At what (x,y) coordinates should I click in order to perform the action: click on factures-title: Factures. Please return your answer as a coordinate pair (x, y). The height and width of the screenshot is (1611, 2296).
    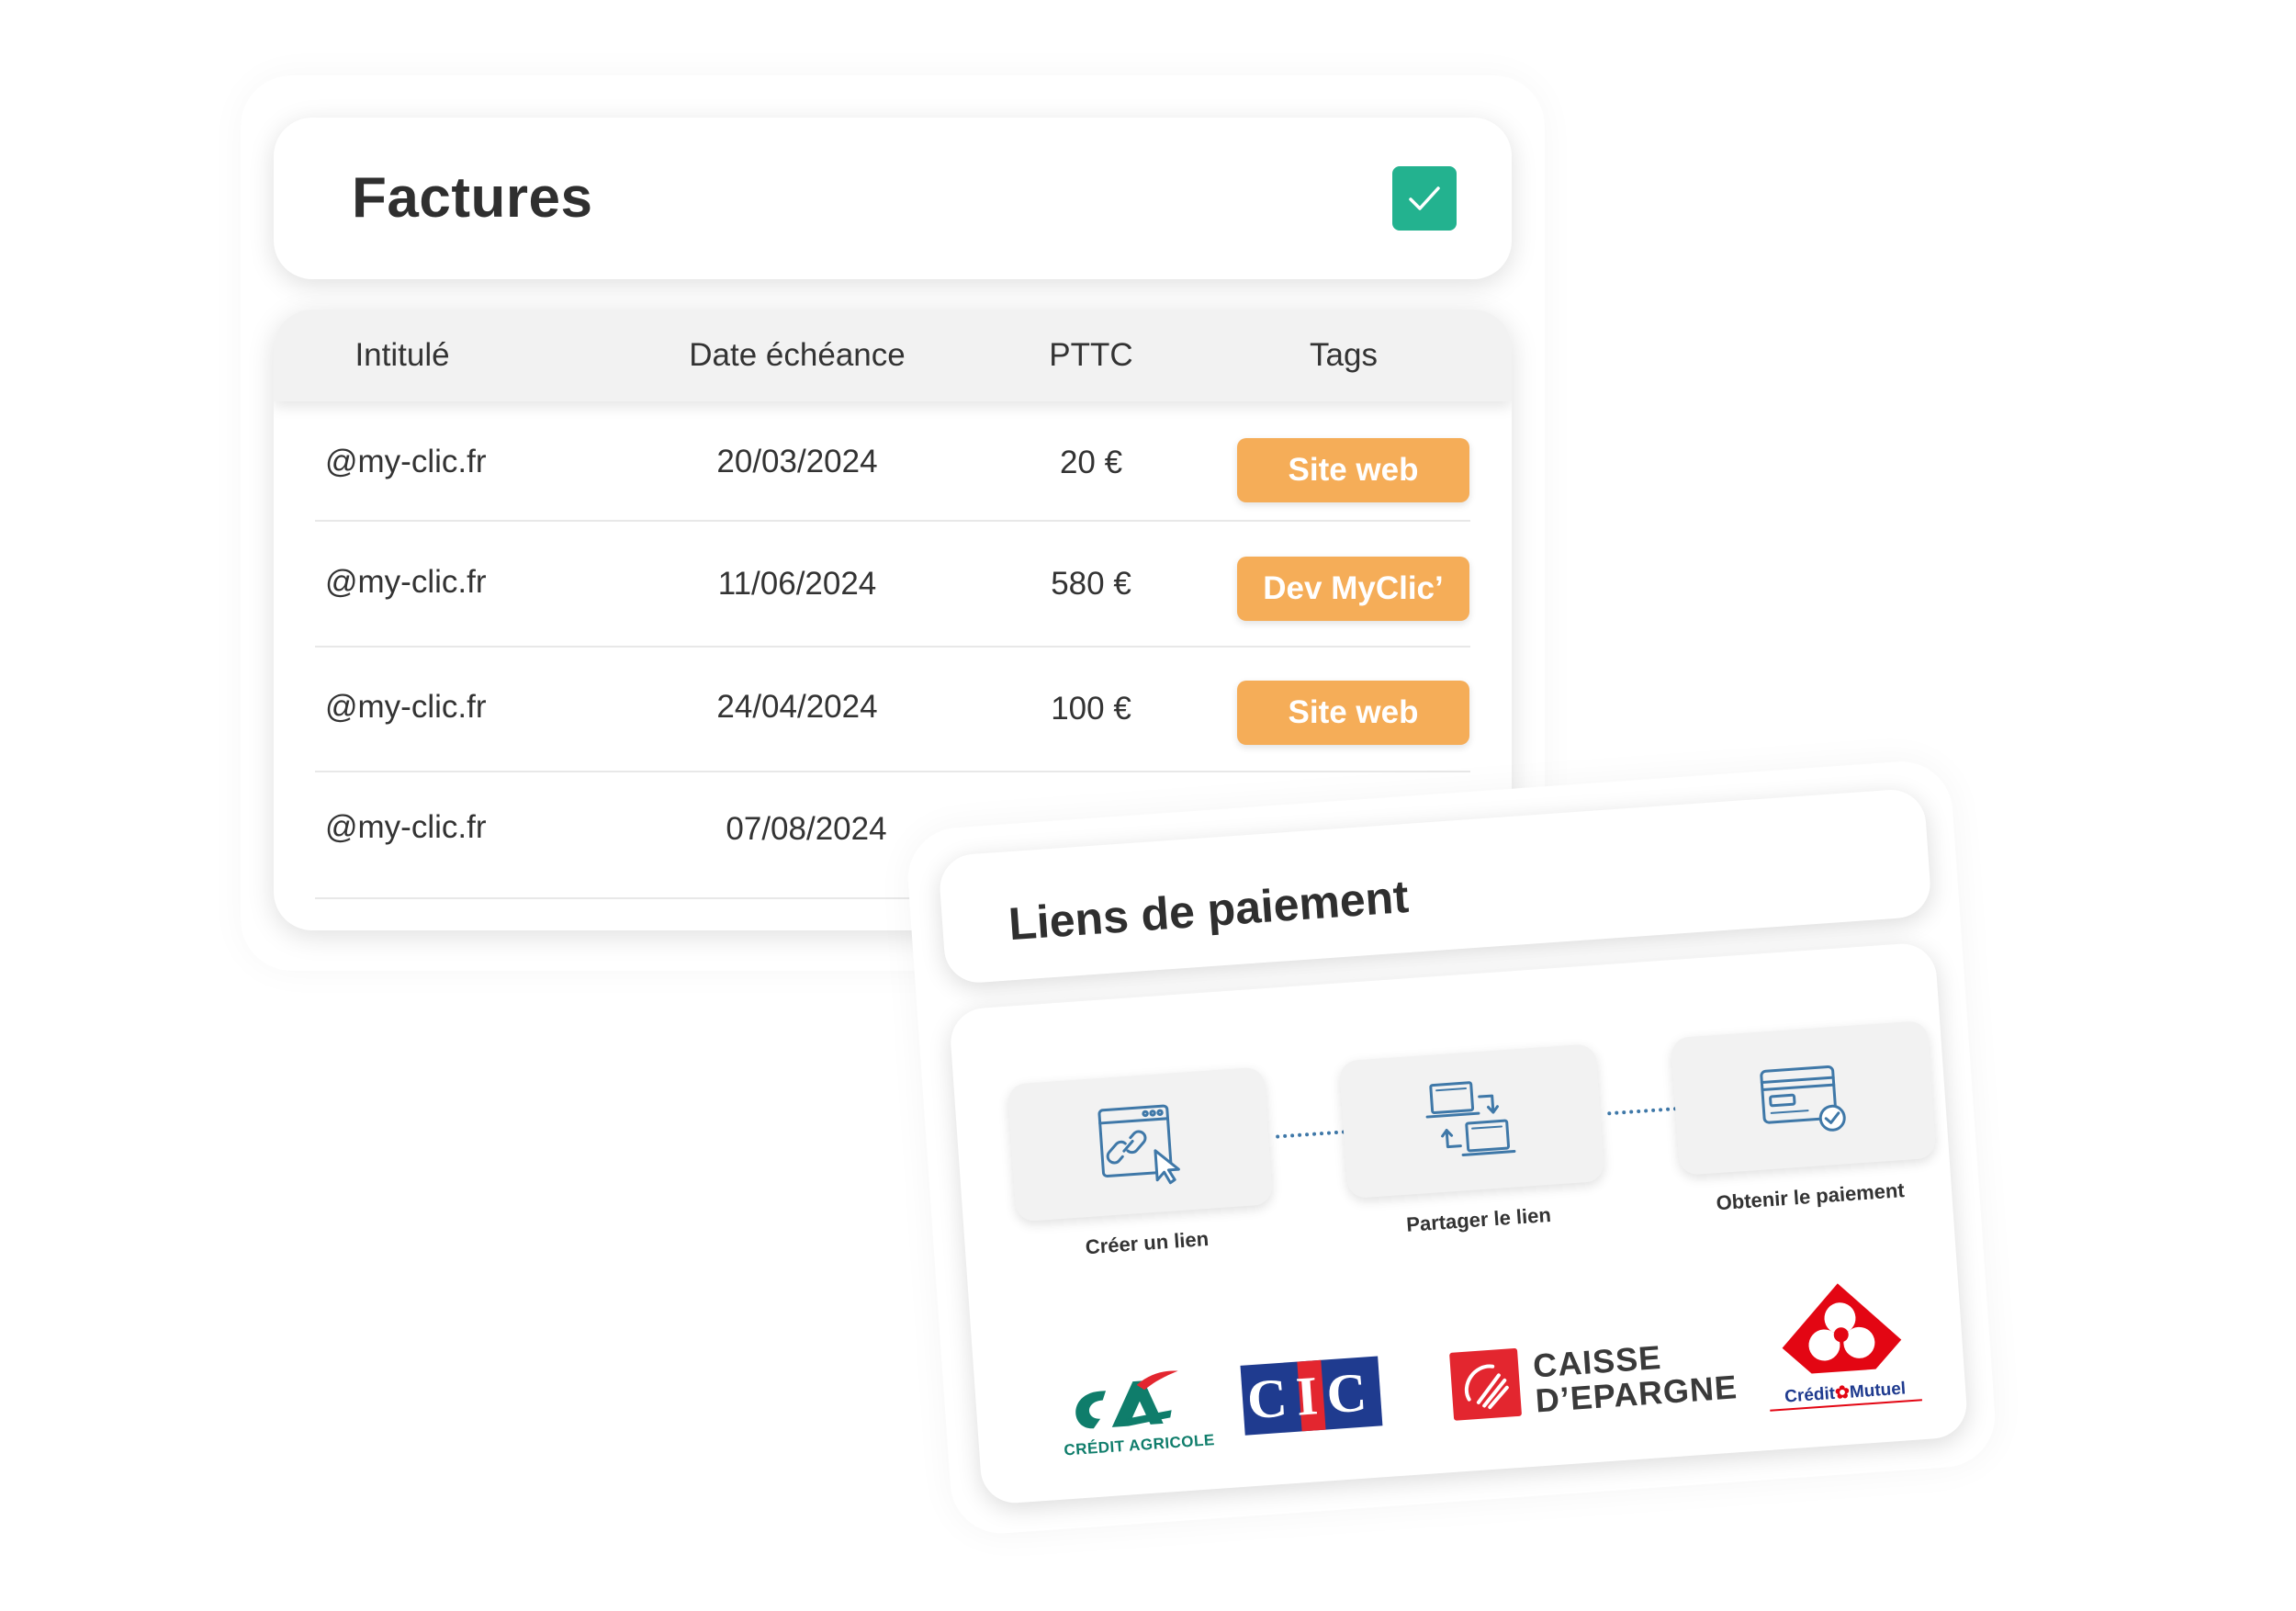
    Looking at the image, I should click on (472, 198).